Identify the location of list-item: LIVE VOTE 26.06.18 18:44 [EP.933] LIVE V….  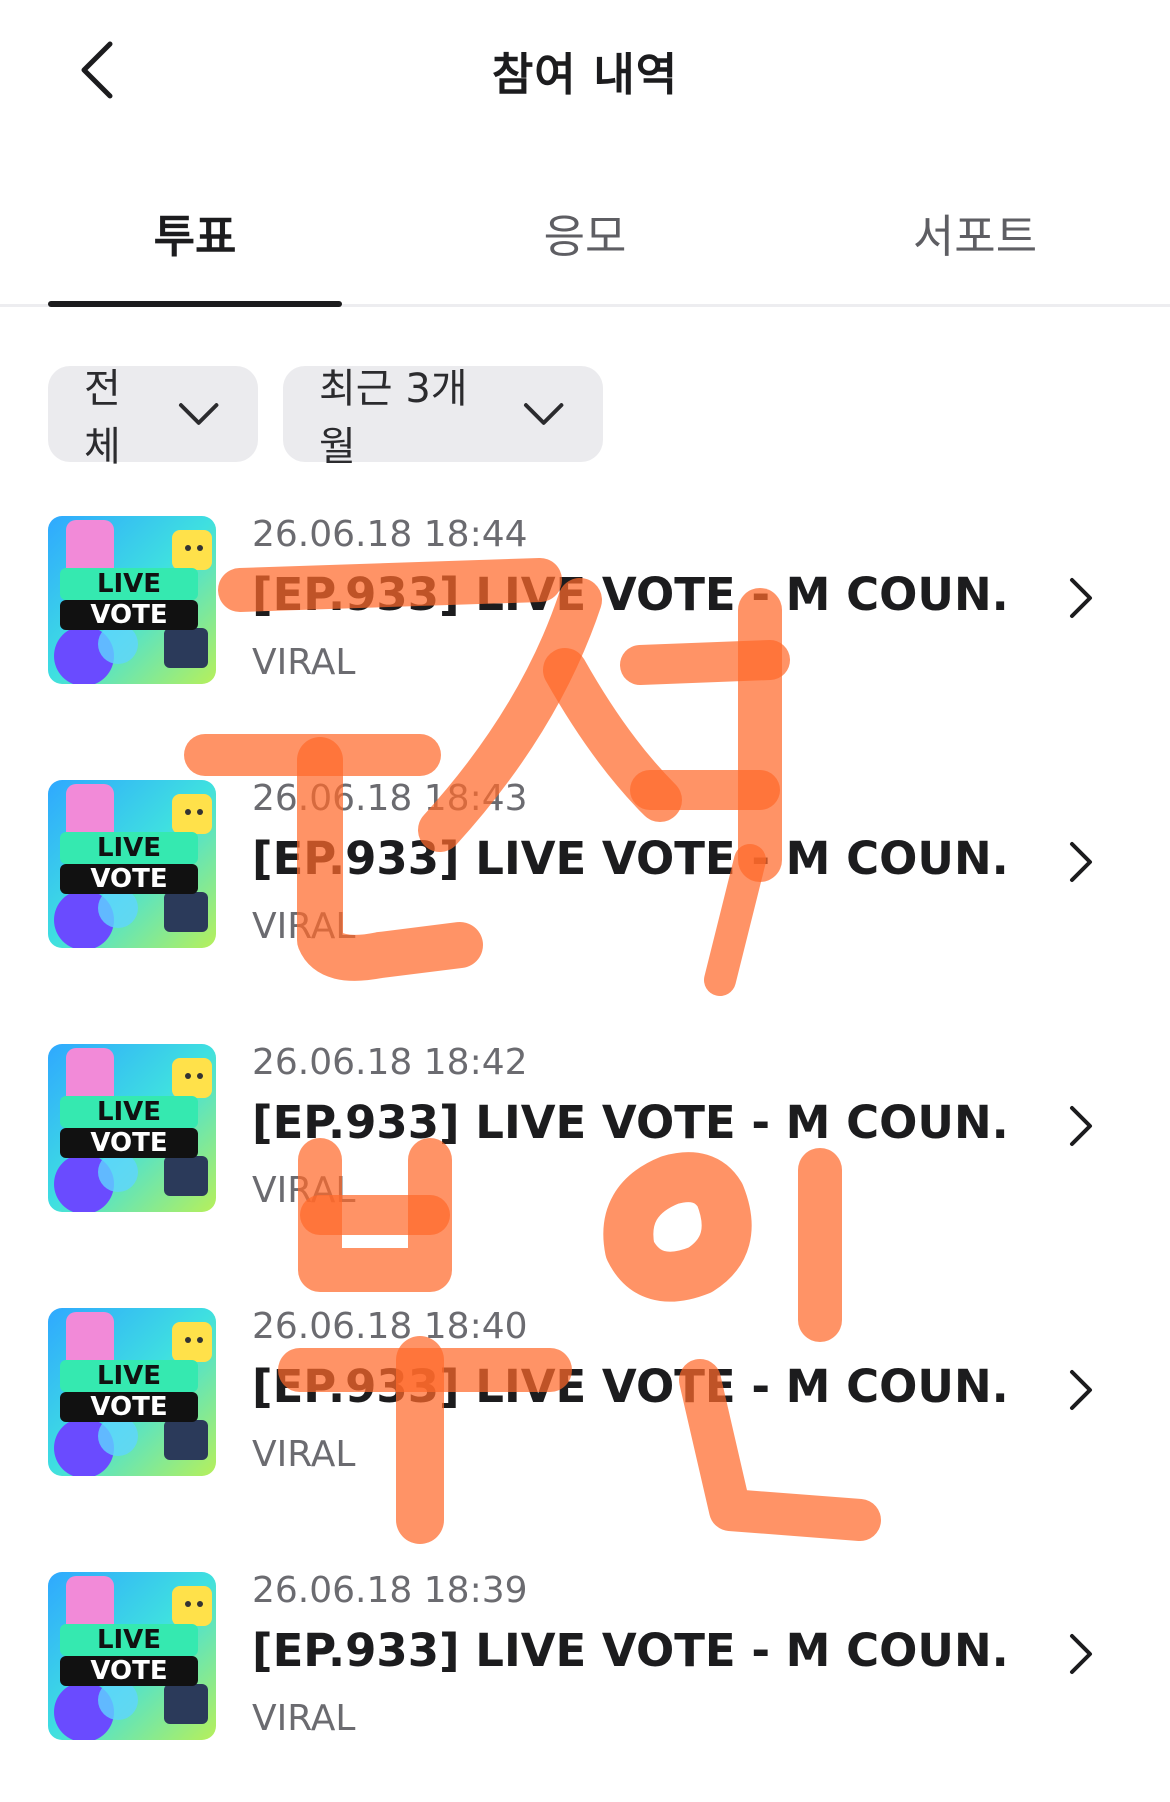
(585, 604).